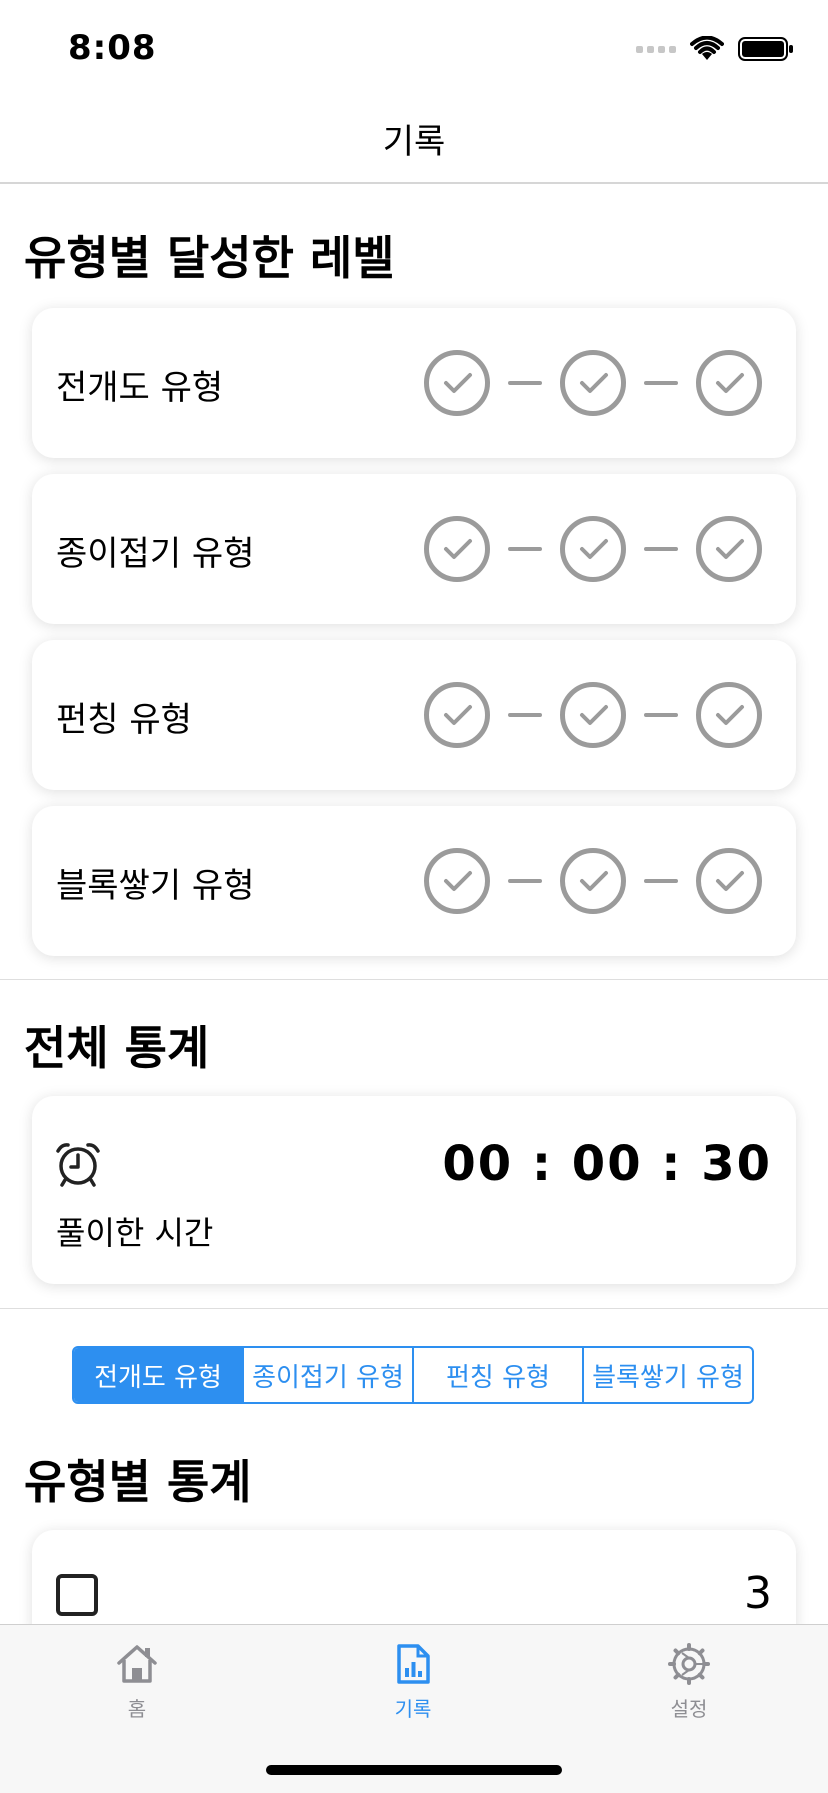 This screenshot has width=828, height=1793. I want to click on navigation-bar: 기록, so click(414, 138).